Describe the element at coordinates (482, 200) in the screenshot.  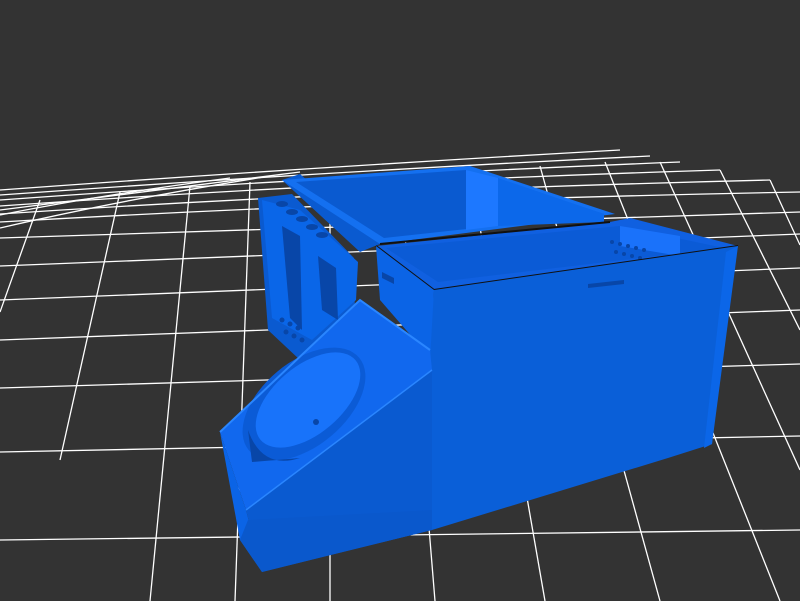
I see `back-box-inner-wall` at that location.